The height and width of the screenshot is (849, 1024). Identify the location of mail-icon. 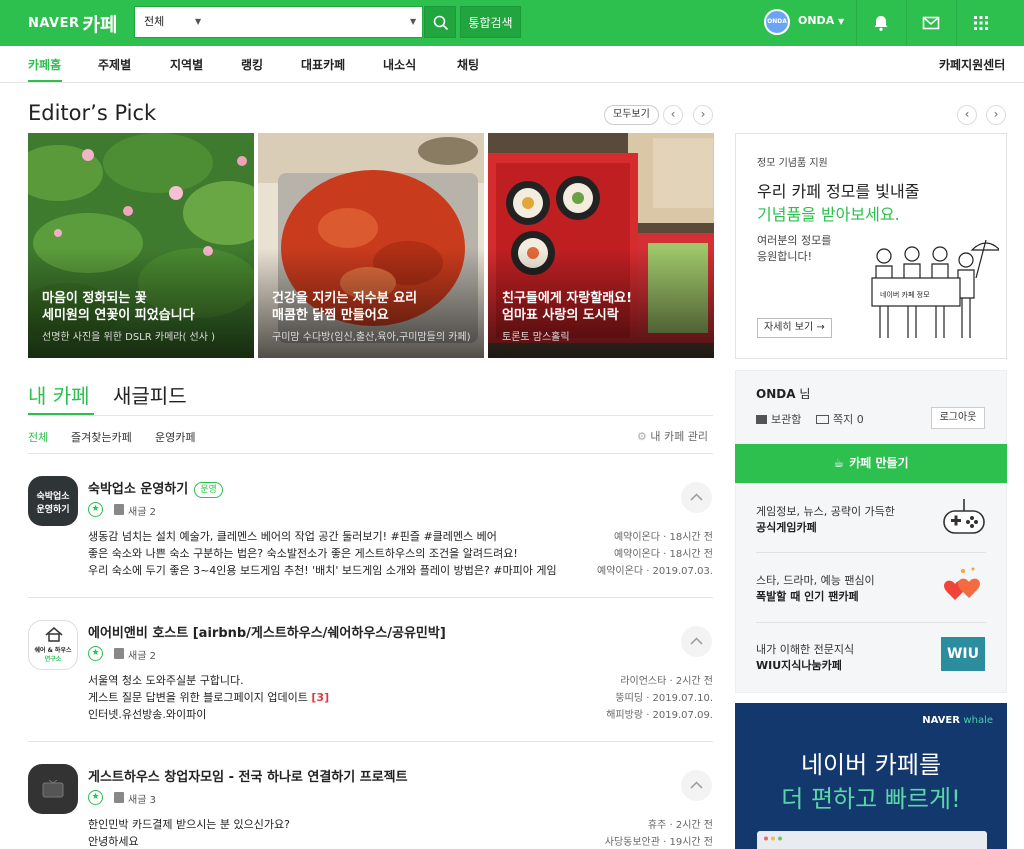
(931, 23).